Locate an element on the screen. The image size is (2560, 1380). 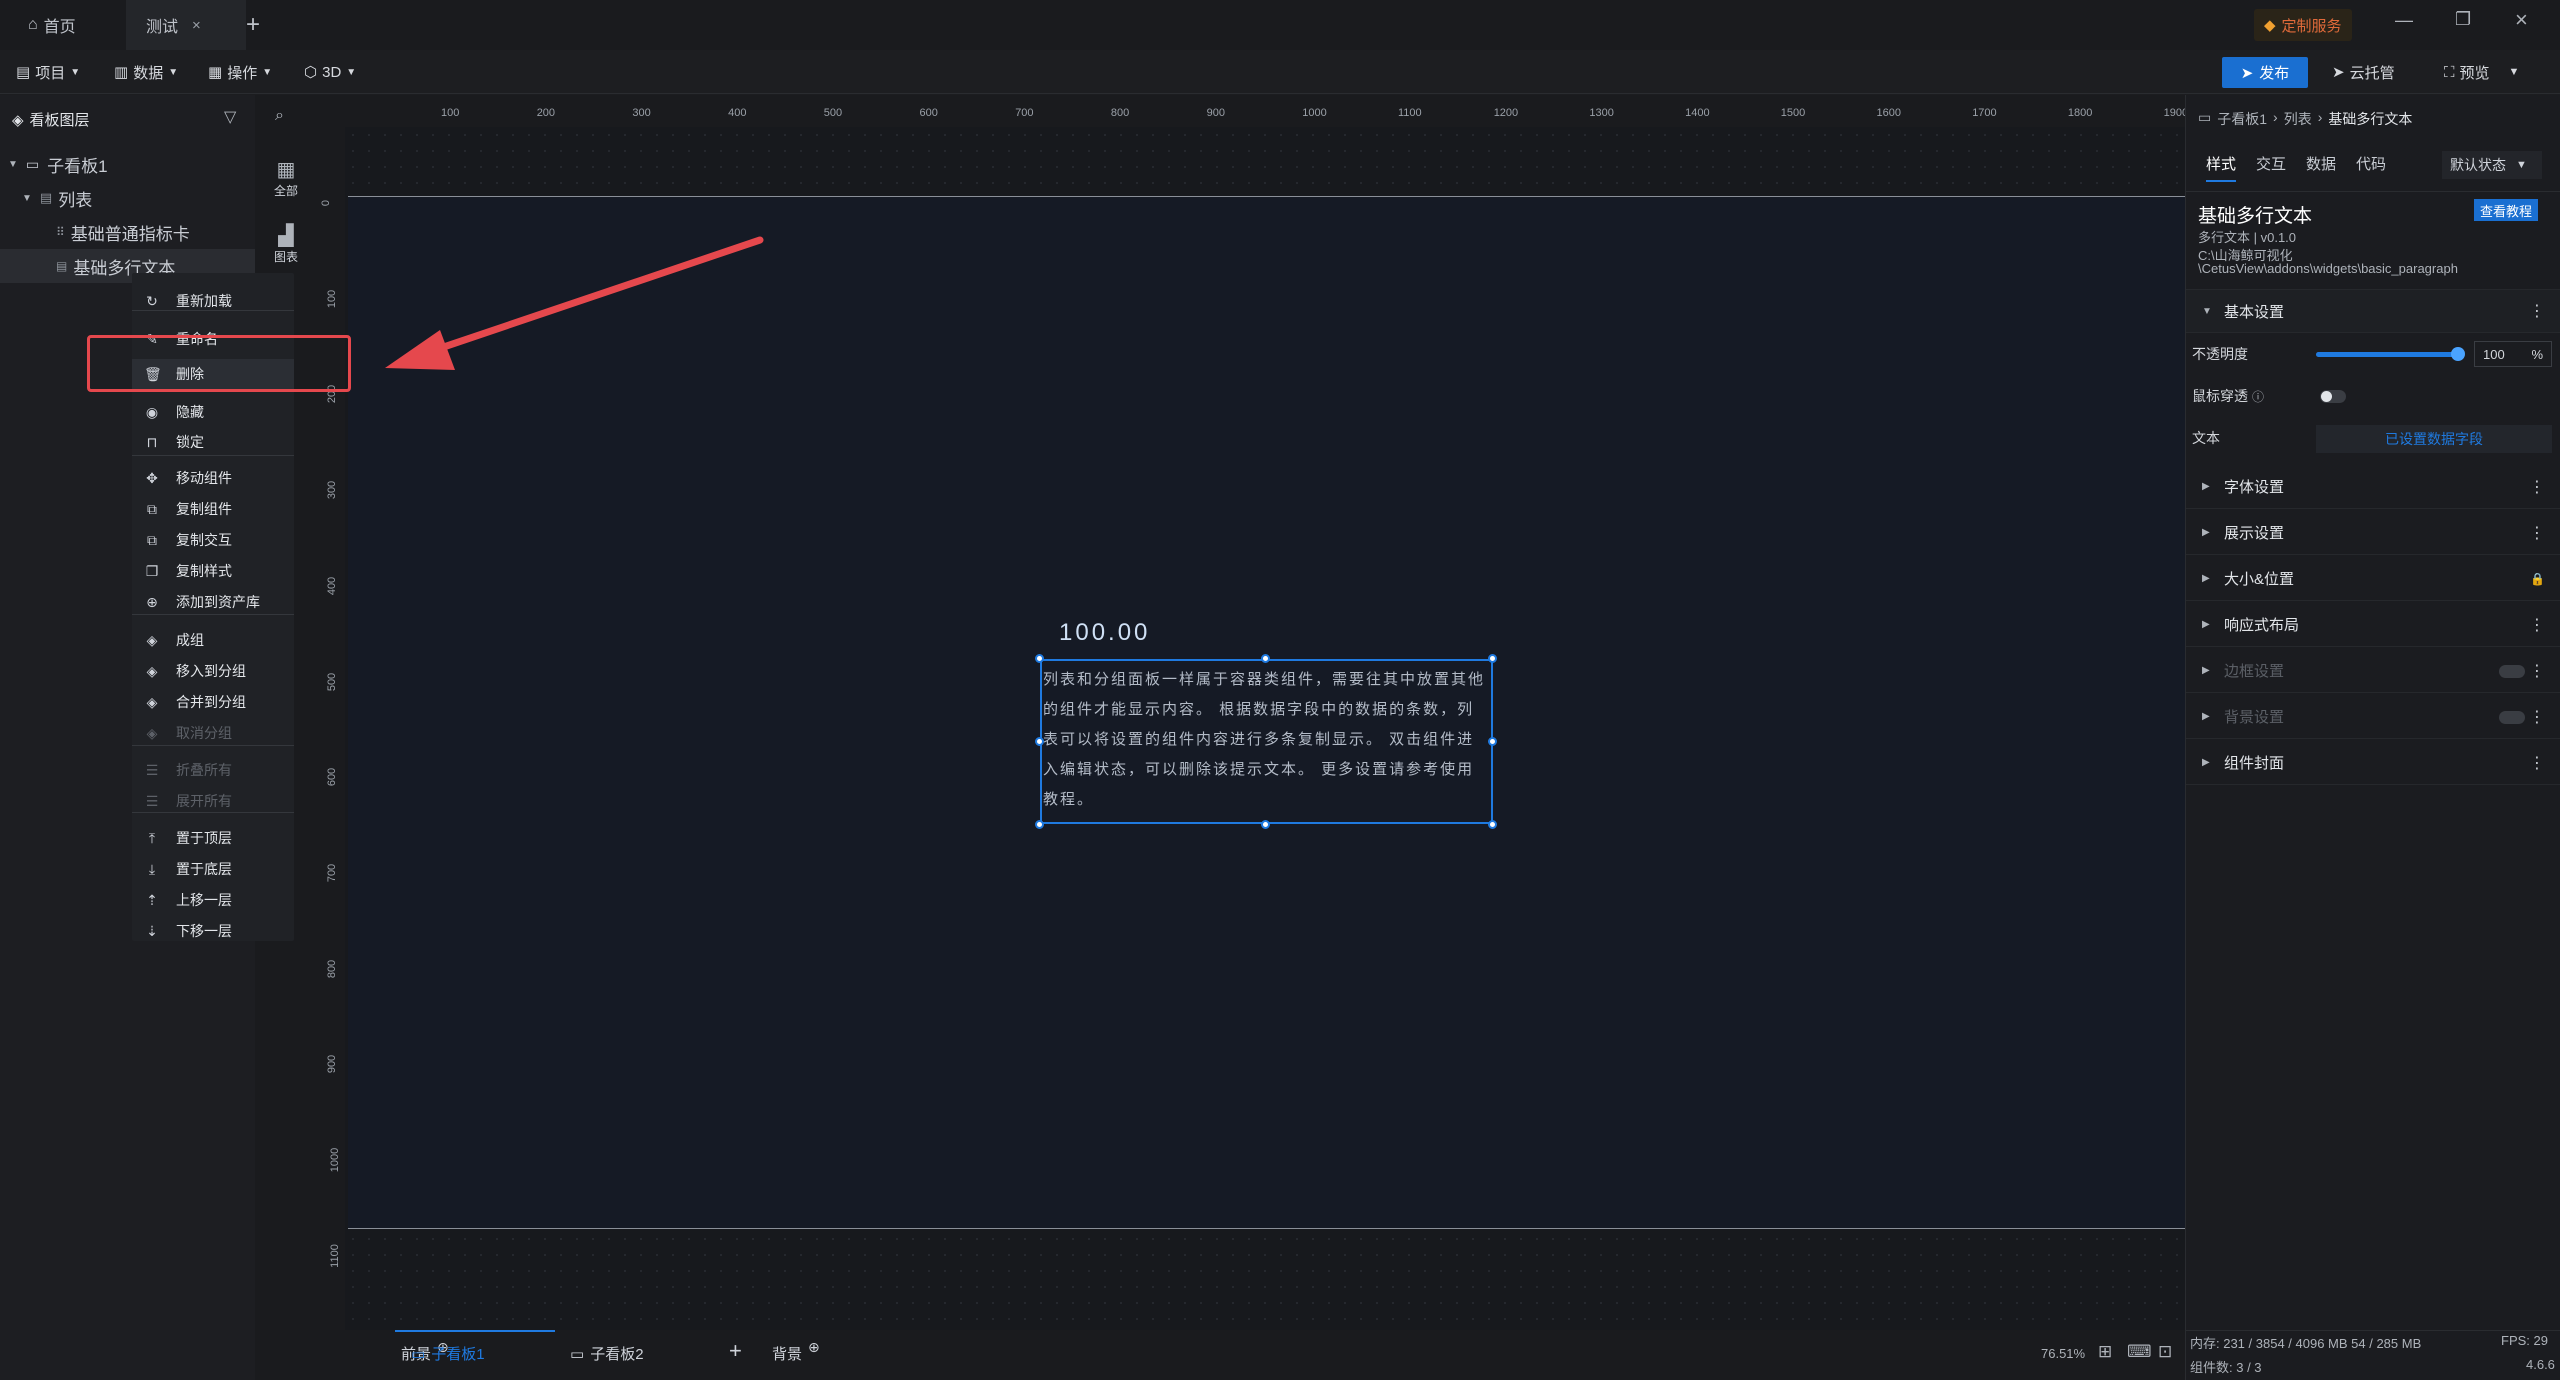
tab-data: 数据 is located at coordinates (2321, 163).